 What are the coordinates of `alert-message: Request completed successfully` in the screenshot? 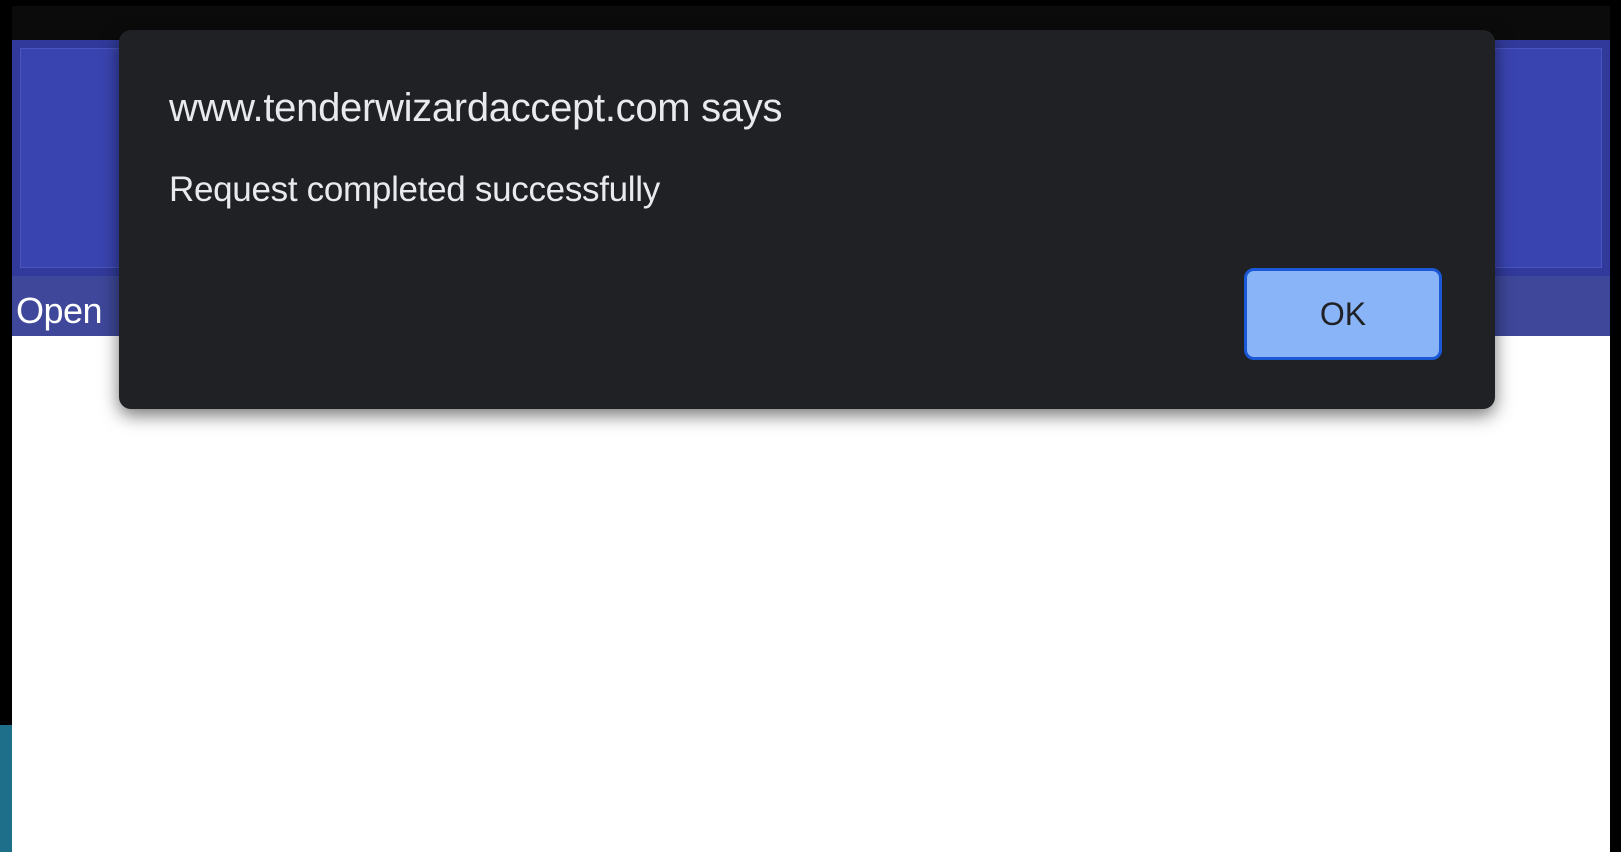 It's located at (414, 189).